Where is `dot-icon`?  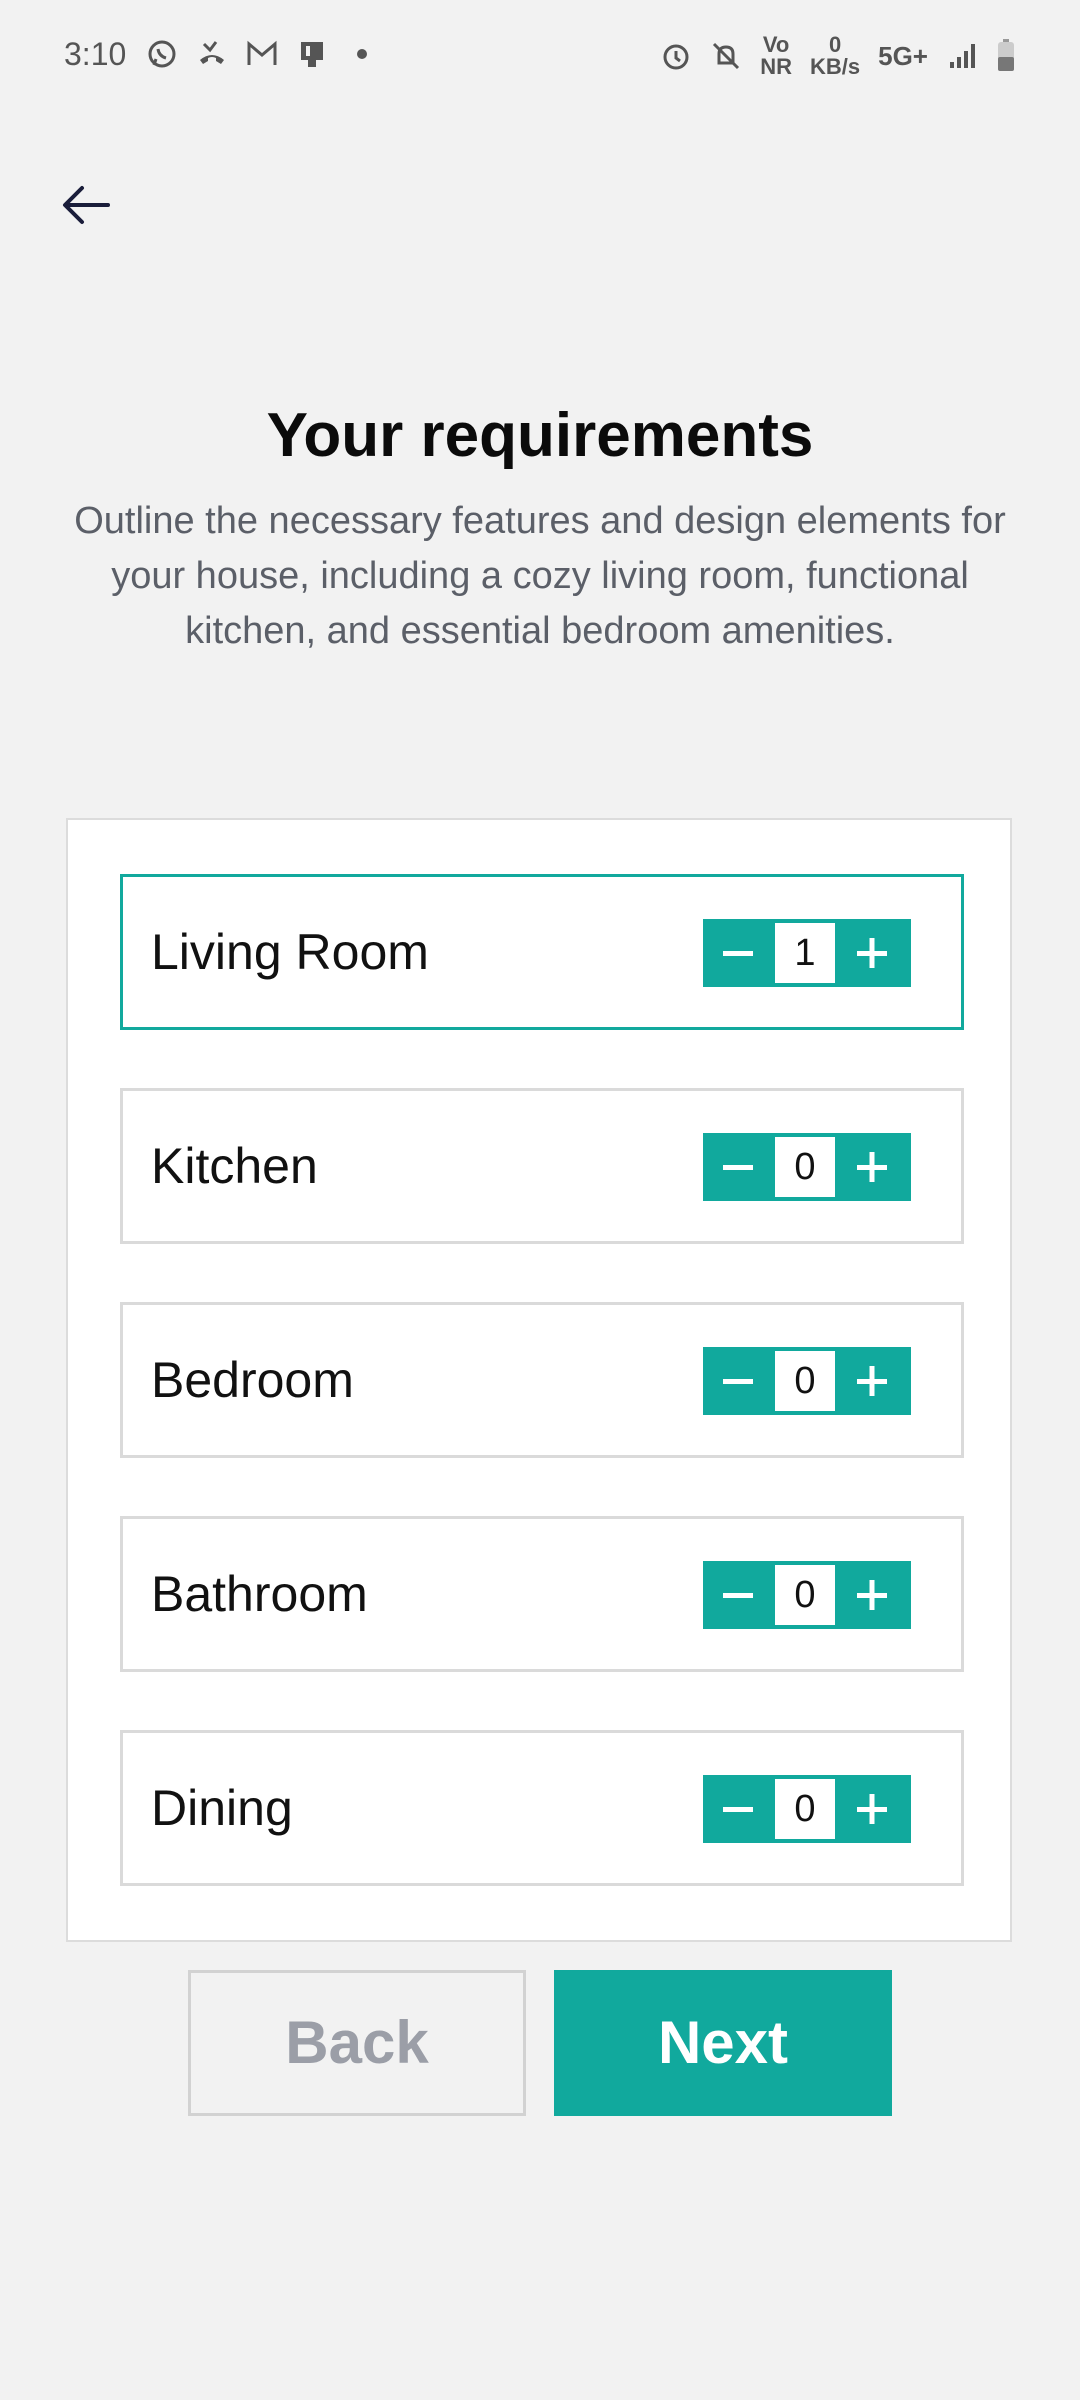 dot-icon is located at coordinates (362, 54).